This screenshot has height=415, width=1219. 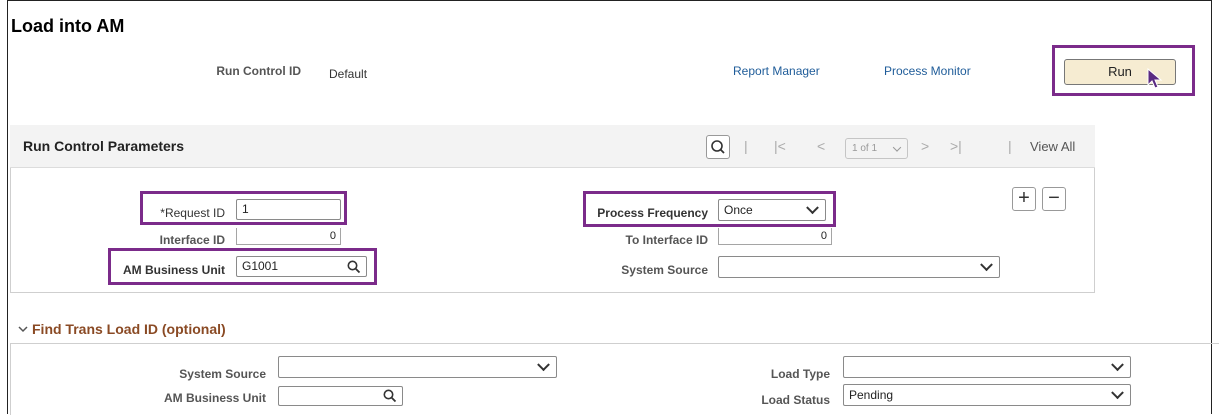 I want to click on find-system-source-select, so click(x=417, y=367).